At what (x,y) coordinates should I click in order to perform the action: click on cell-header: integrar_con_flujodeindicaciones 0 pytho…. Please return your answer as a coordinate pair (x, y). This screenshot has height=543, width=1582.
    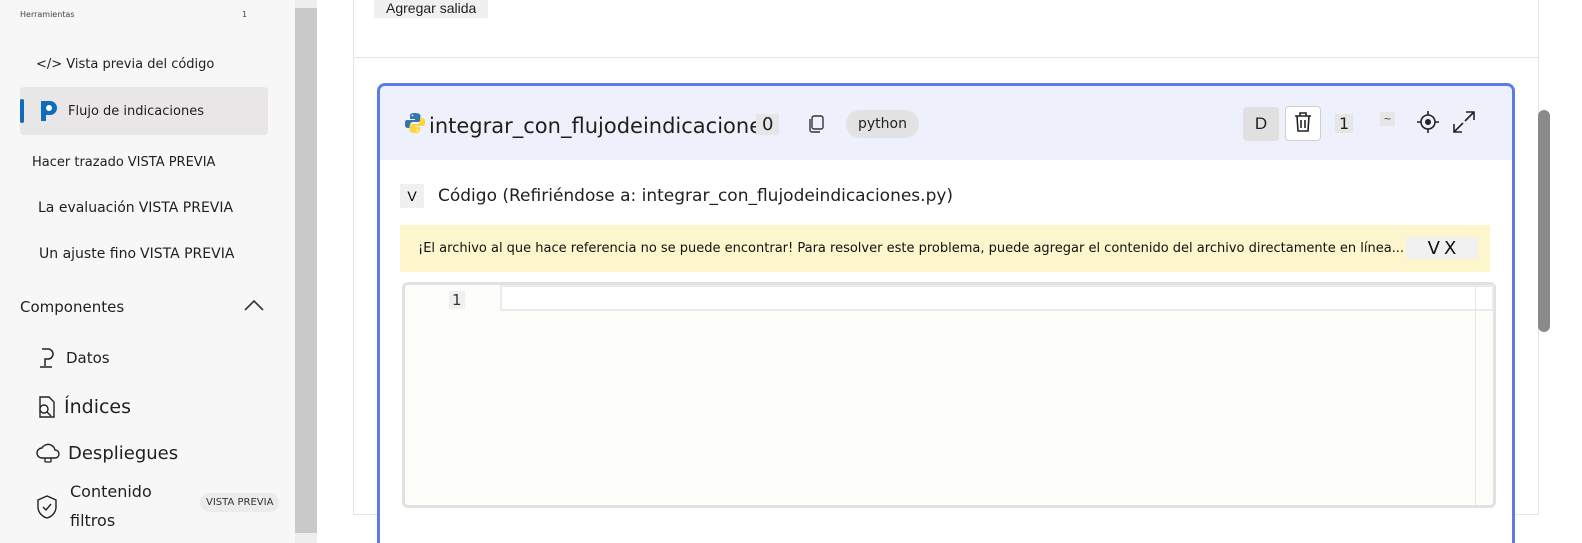
    Looking at the image, I should click on (946, 123).